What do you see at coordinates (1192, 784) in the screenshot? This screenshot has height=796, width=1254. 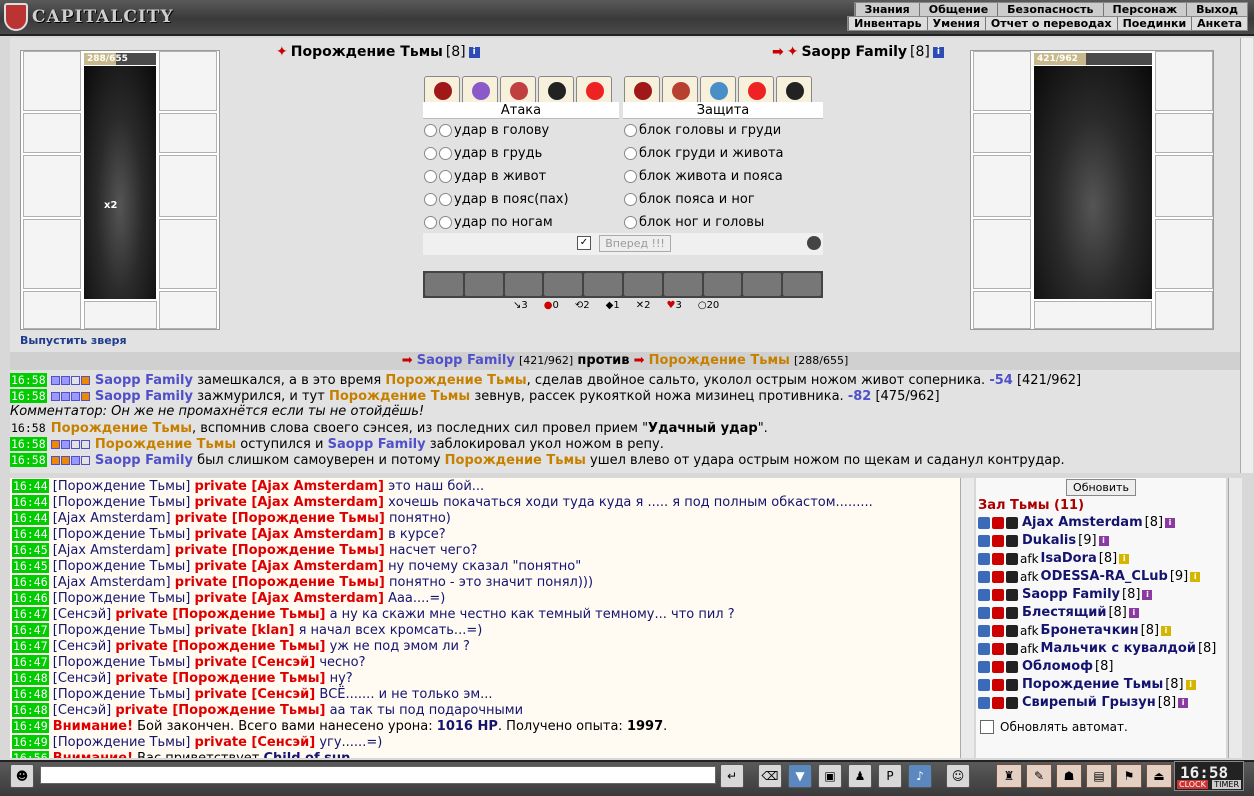 I see `clock-label: CLOCK` at bounding box center [1192, 784].